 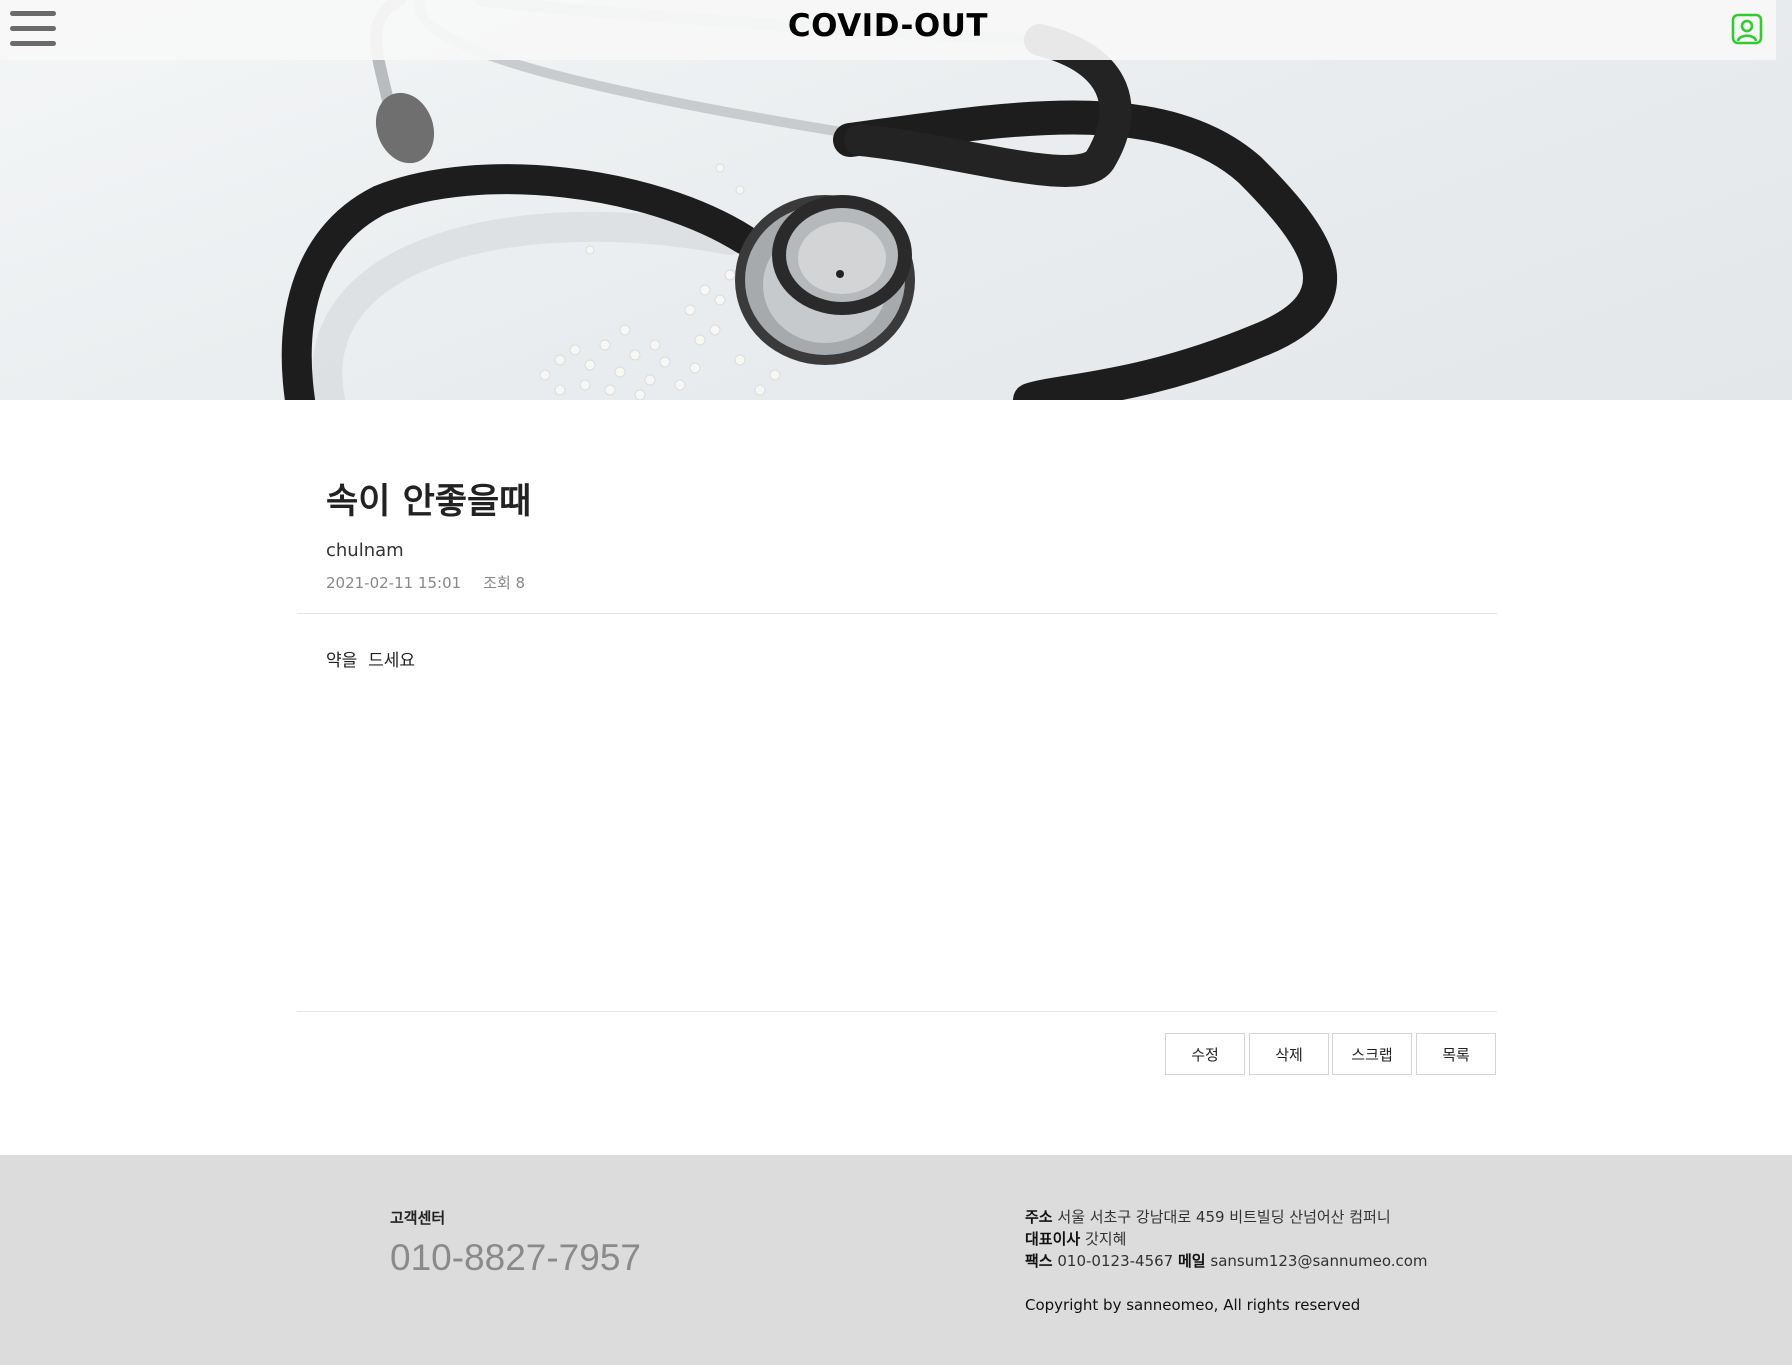 I want to click on ceo-value: 갓지혜, so click(x=1105, y=1239).